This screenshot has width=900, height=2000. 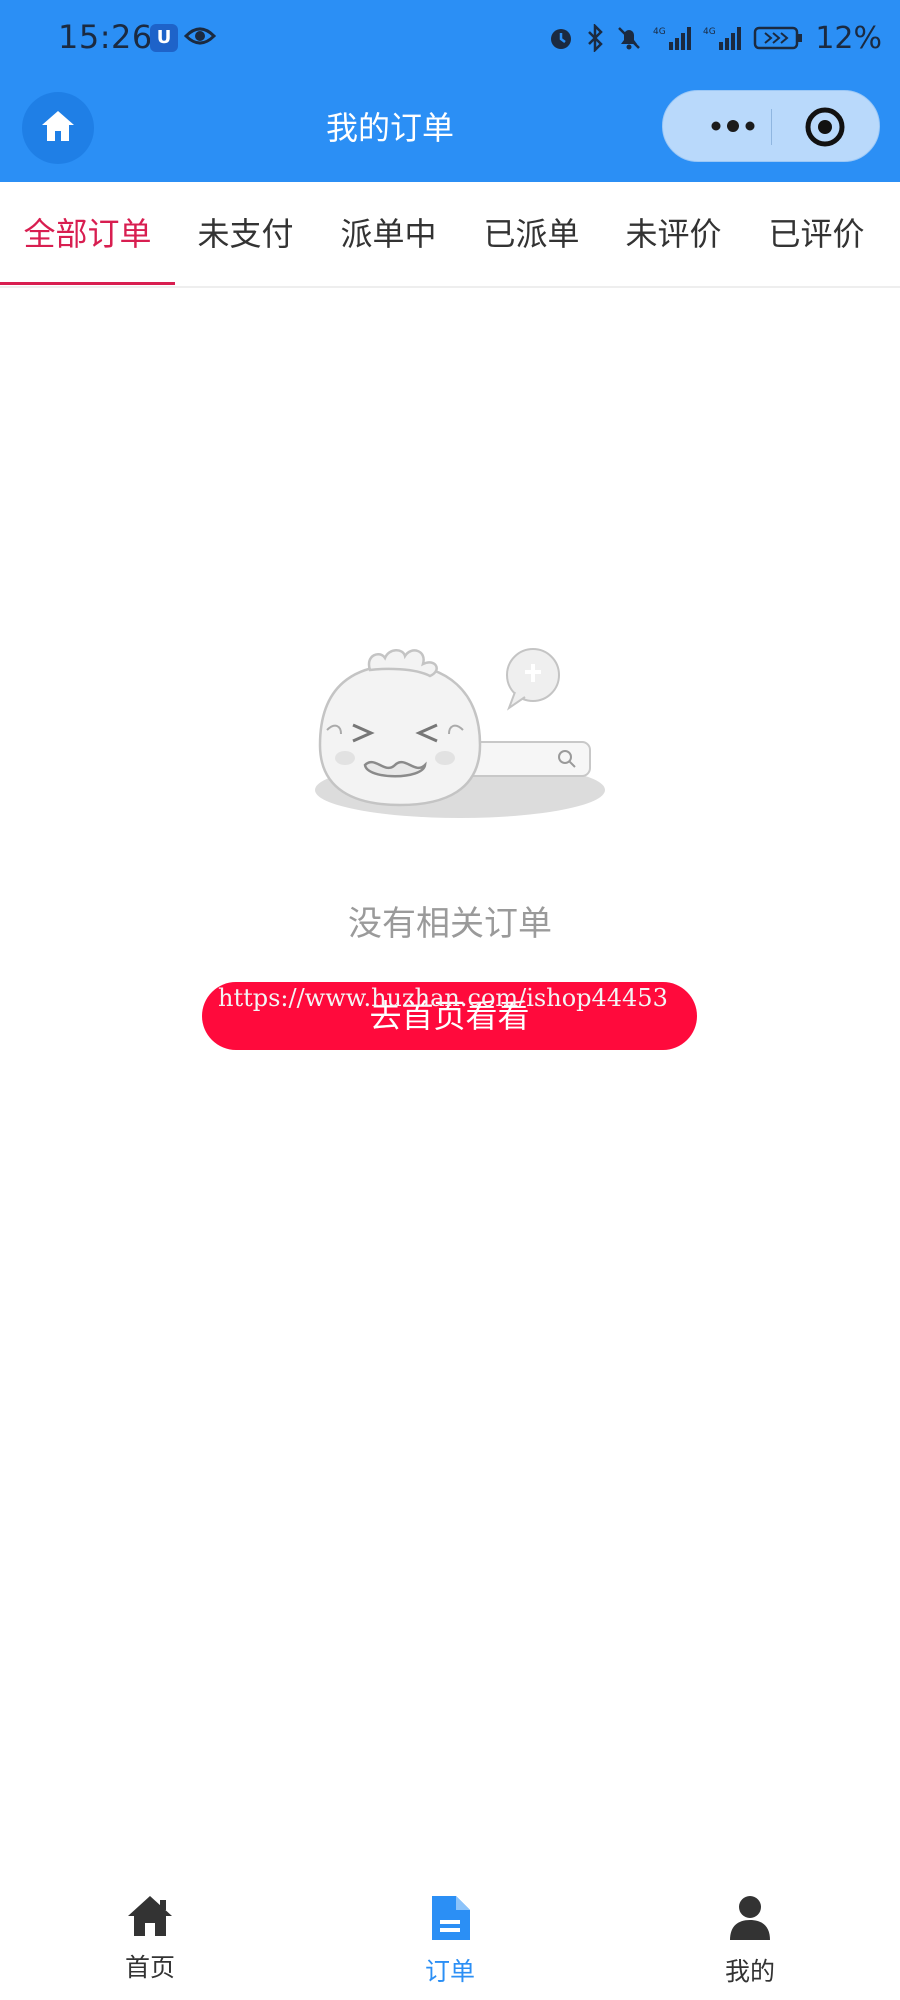 I want to click on active-tab-indicator, so click(x=87, y=283).